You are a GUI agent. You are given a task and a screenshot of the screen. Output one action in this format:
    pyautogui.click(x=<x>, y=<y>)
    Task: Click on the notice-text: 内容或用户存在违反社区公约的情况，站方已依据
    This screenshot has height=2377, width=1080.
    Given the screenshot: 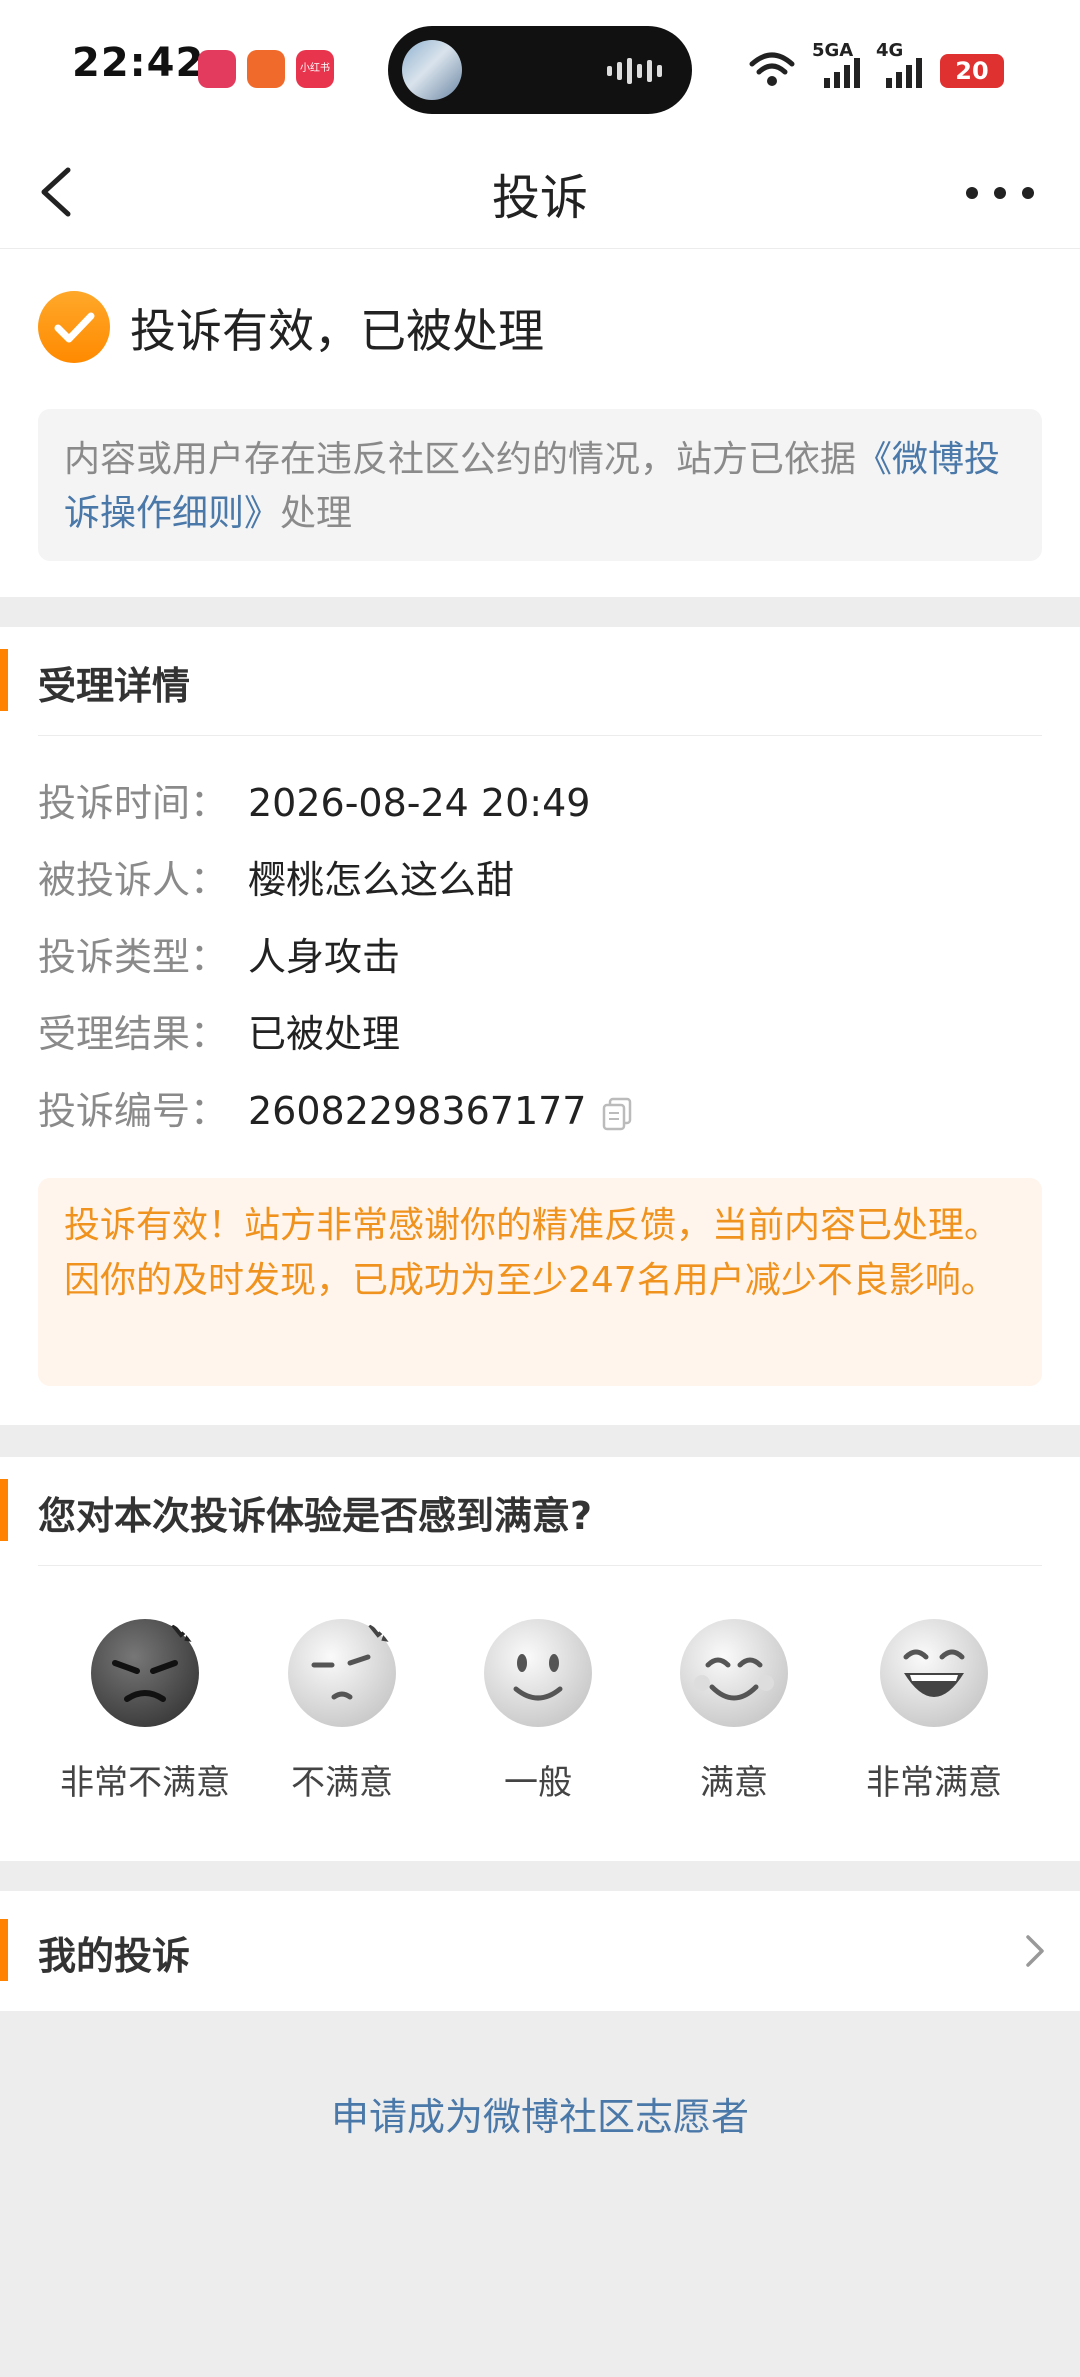 What is the action you would take?
    pyautogui.click(x=460, y=459)
    